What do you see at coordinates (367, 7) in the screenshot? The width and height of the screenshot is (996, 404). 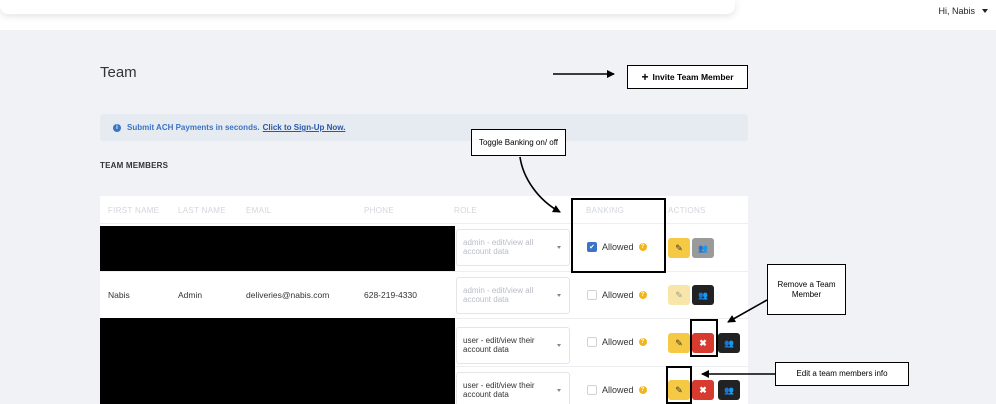 I see `top-nav-panel` at bounding box center [367, 7].